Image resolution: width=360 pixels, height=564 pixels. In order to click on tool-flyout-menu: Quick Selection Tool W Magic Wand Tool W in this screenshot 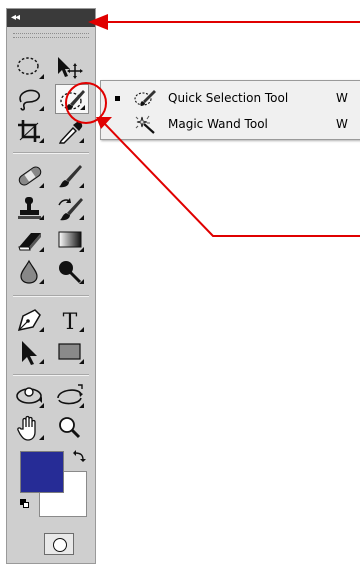, I will do `click(230, 110)`.